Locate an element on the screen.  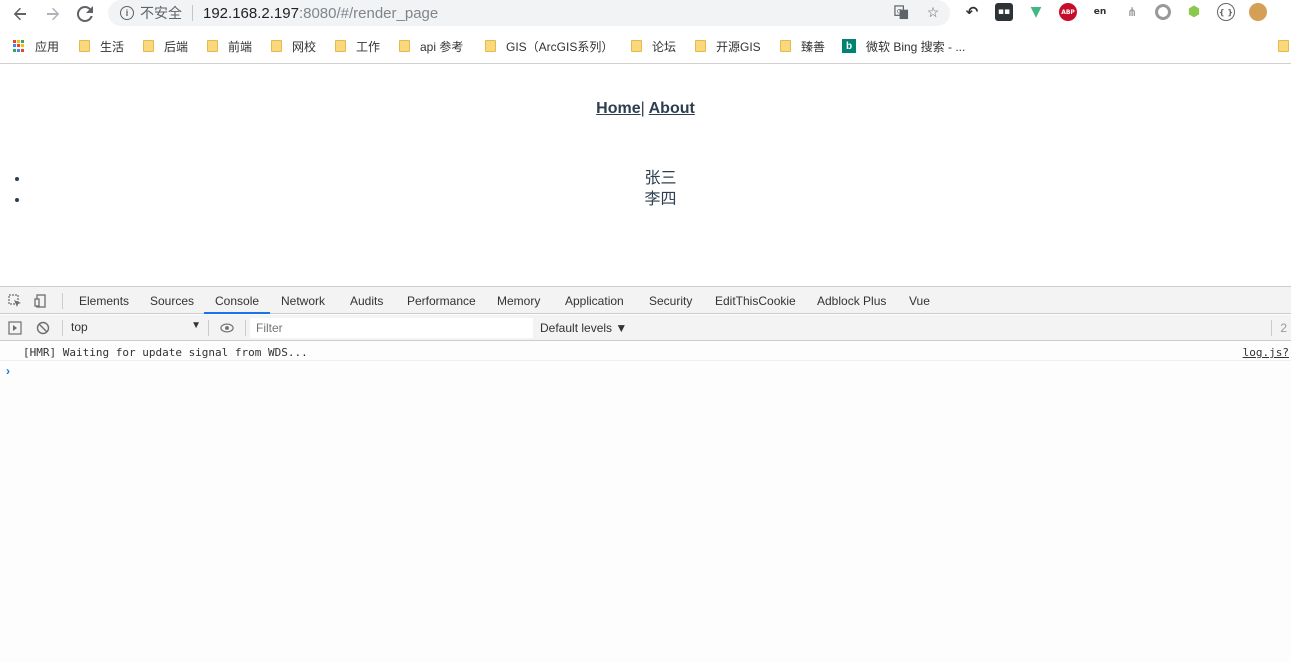
bookmark-folder: 论坛 is located at coordinates (653, 46).